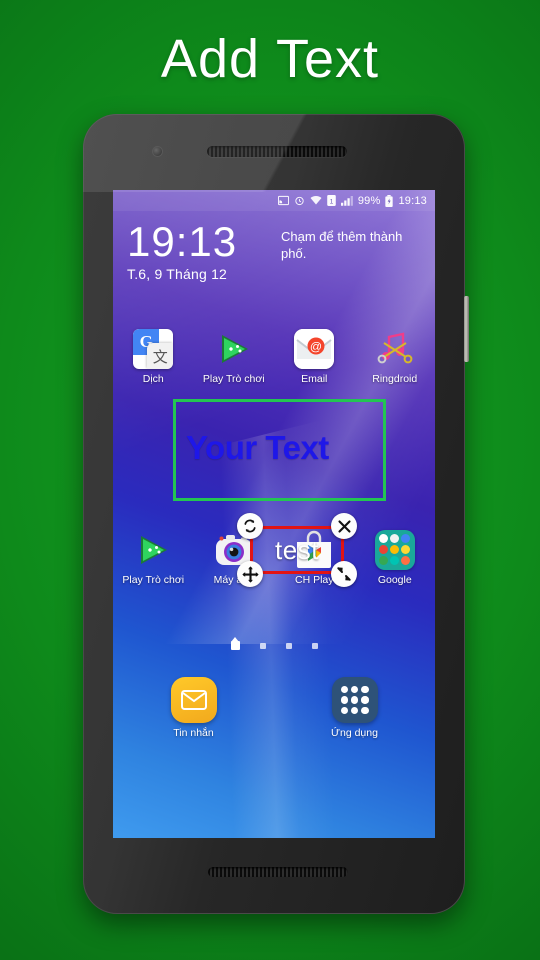  Describe the element at coordinates (182, 241) in the screenshot. I see `clock-time: 19:13` at that location.